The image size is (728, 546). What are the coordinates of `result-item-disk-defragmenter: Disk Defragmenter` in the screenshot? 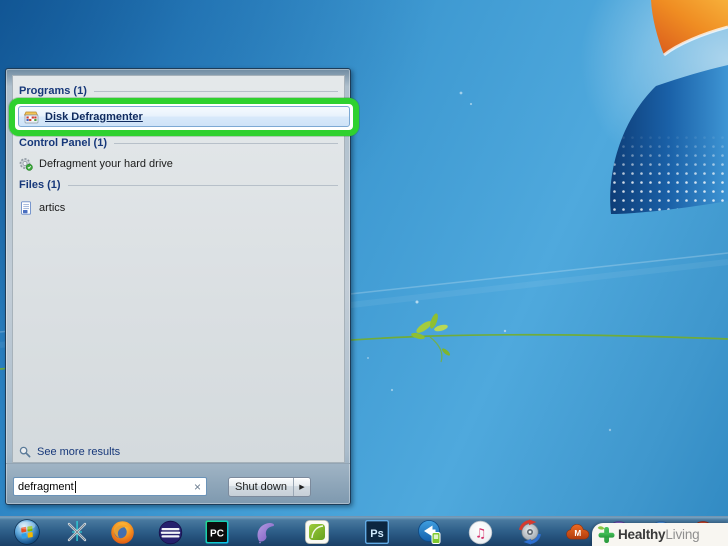 It's located at (184, 116).